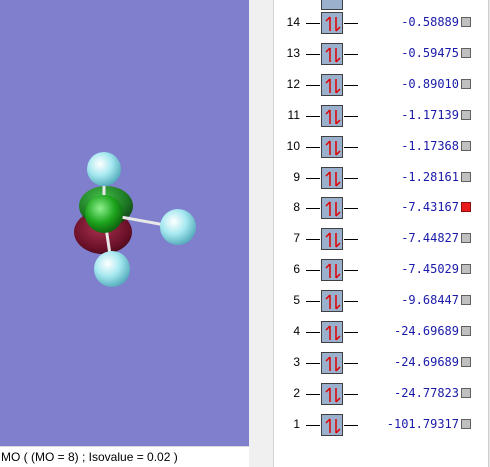 This screenshot has width=490, height=467. I want to click on mo-row: 13 -0.59475, so click(380, 54).